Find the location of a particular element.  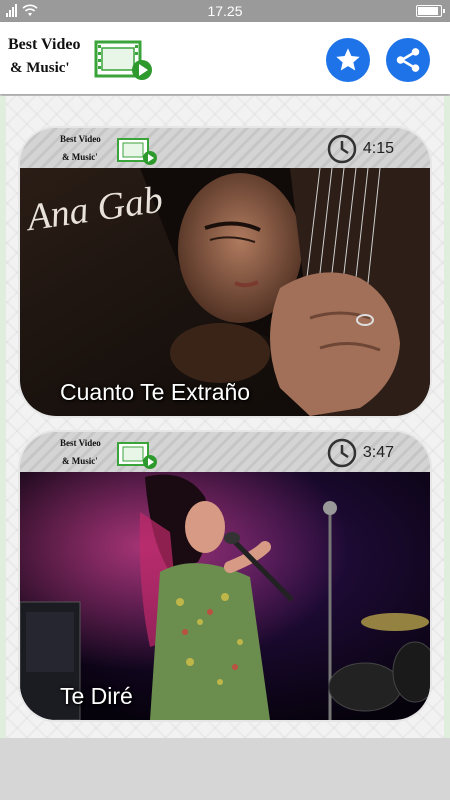

share-icon is located at coordinates (408, 60).